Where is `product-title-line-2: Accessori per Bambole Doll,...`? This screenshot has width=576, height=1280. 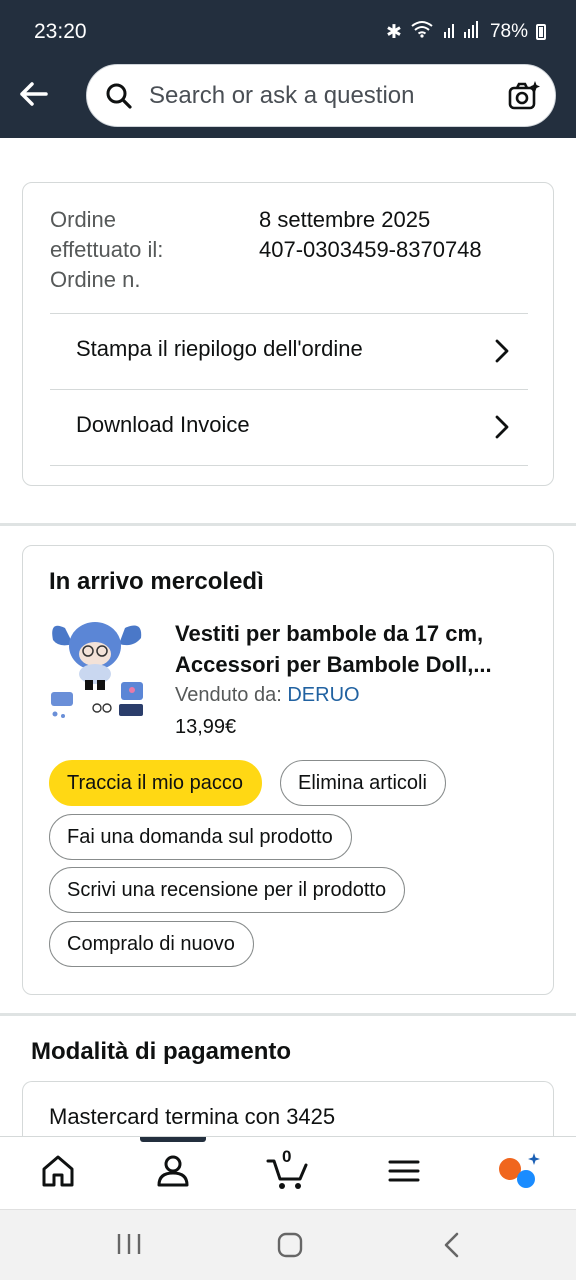
product-title-line-2: Accessori per Bambole Doll,... is located at coordinates (333, 664).